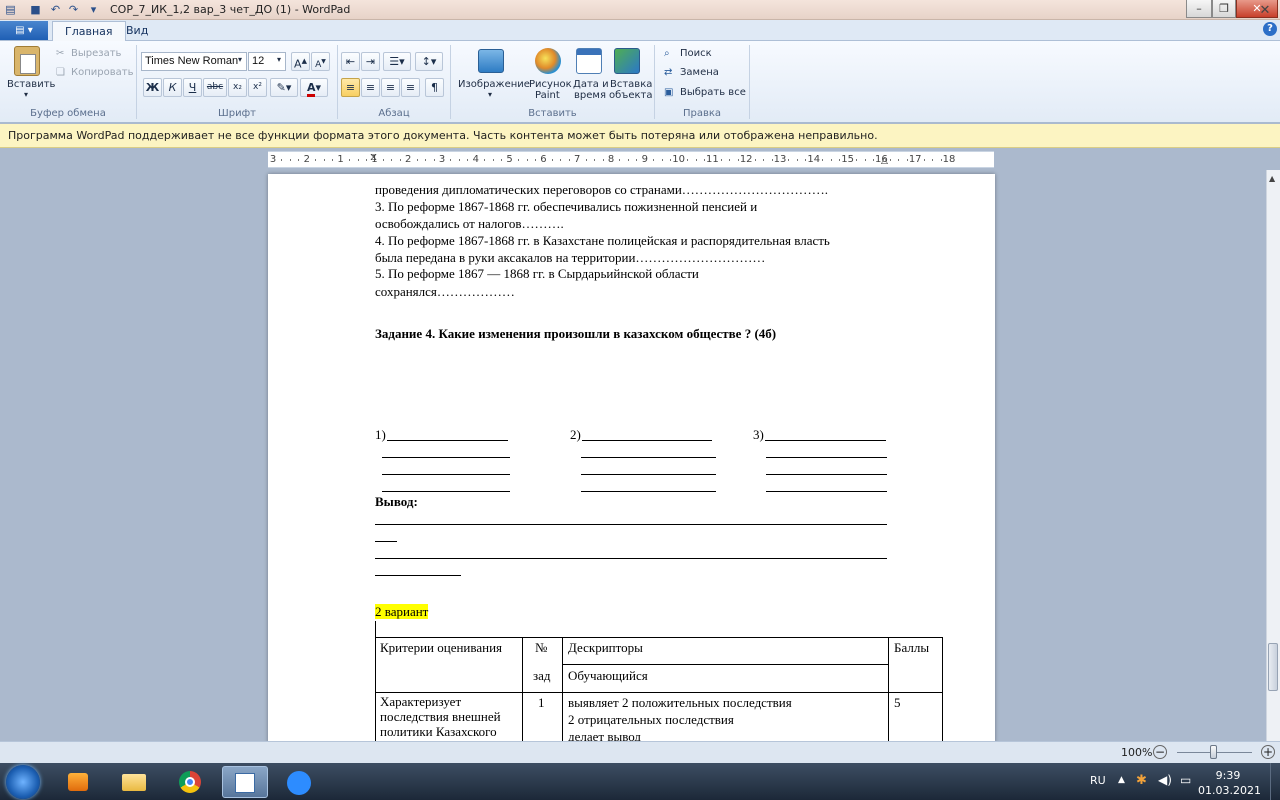  What do you see at coordinates (237, 113) in the screenshot?
I see `font-group-label: Шрифт` at bounding box center [237, 113].